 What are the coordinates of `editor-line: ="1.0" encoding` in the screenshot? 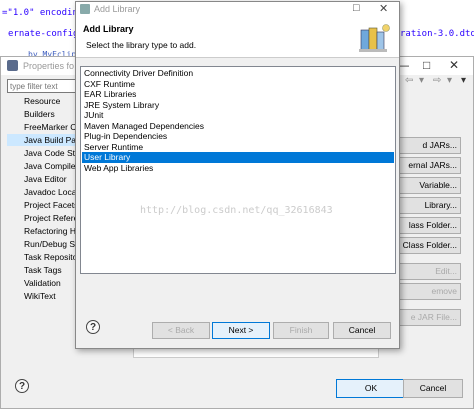 It's located at (43, 13).